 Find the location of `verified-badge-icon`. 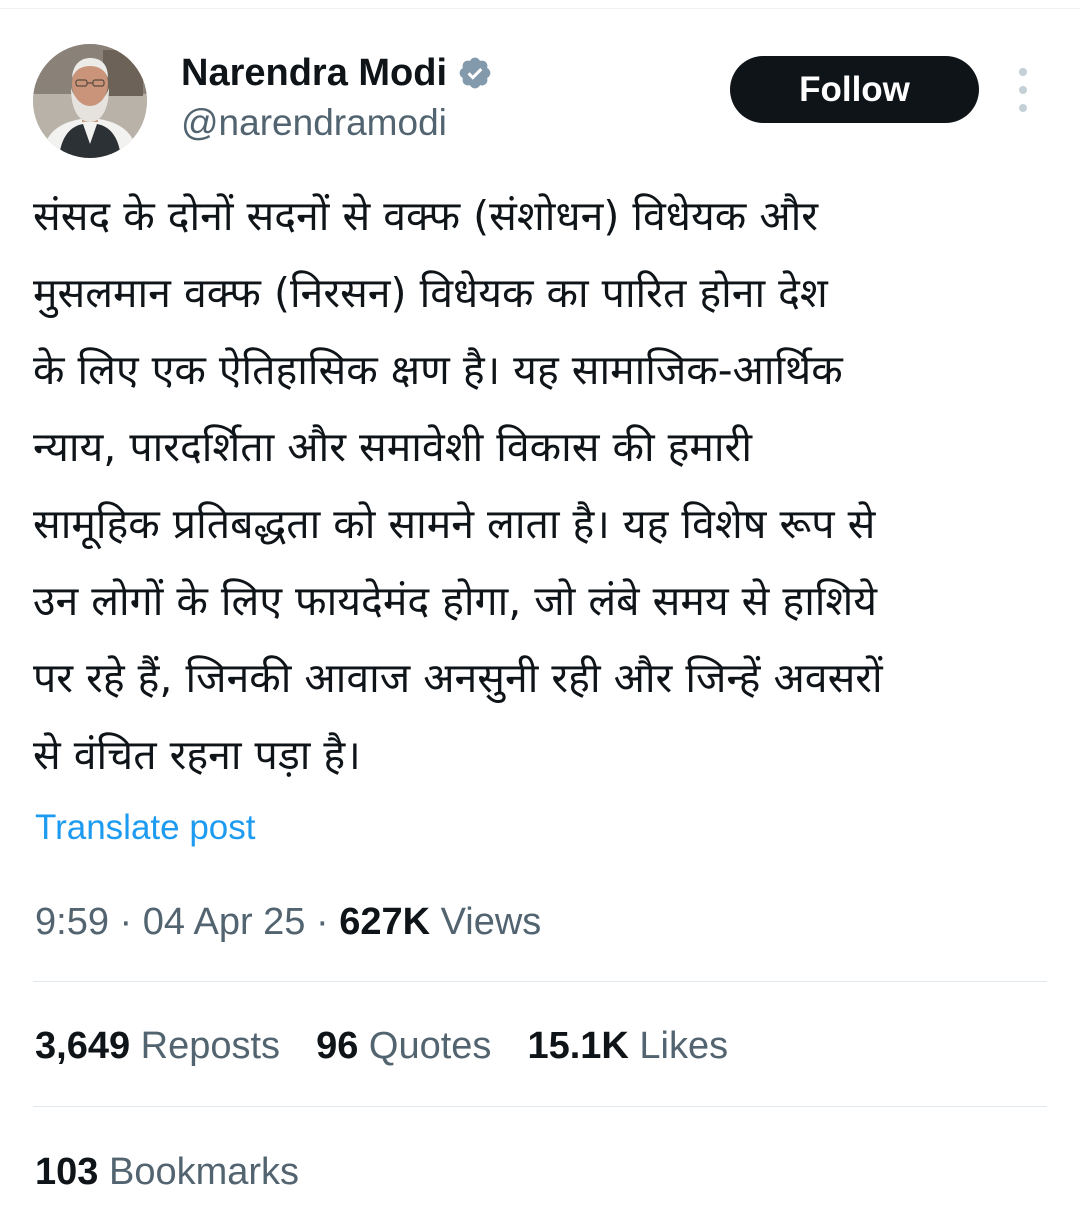

verified-badge-icon is located at coordinates (475, 73).